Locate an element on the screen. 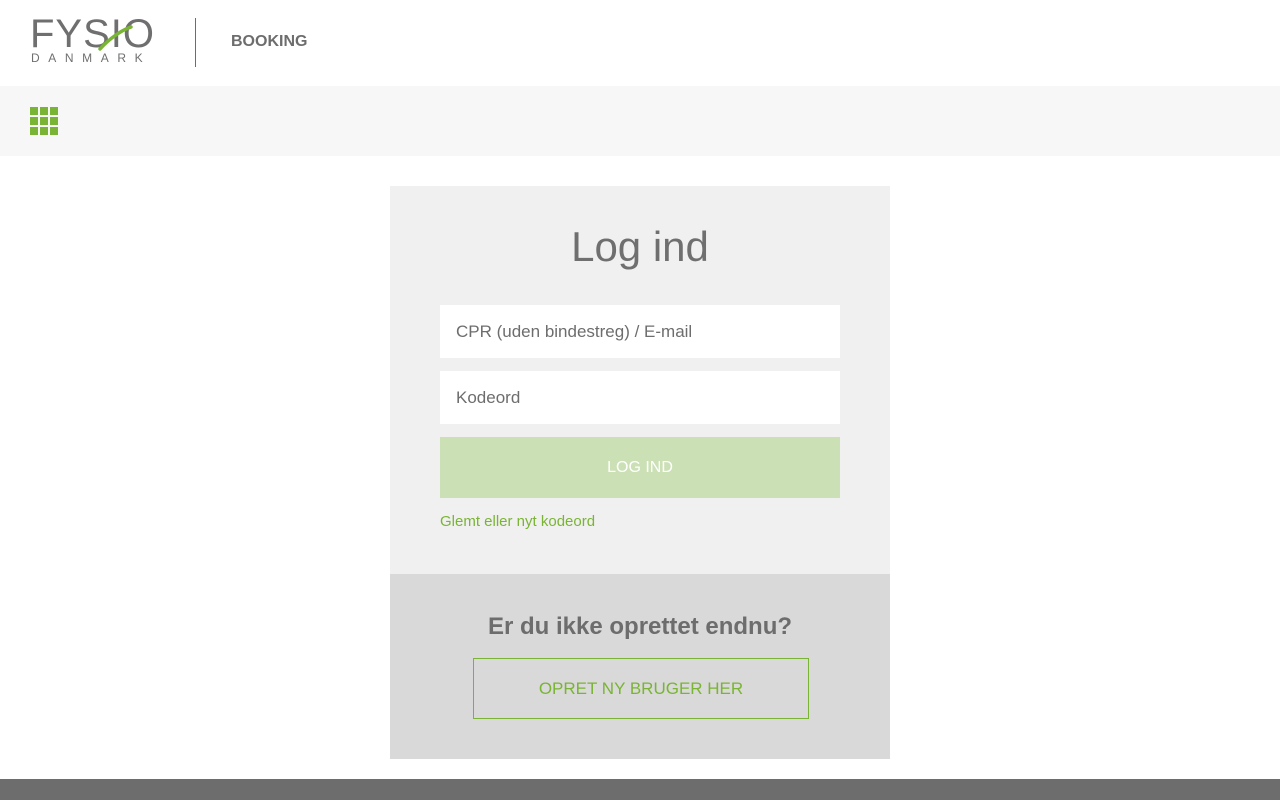  fysio-danmark-logo: FYSIO DANMARK is located at coordinates (96, 40).